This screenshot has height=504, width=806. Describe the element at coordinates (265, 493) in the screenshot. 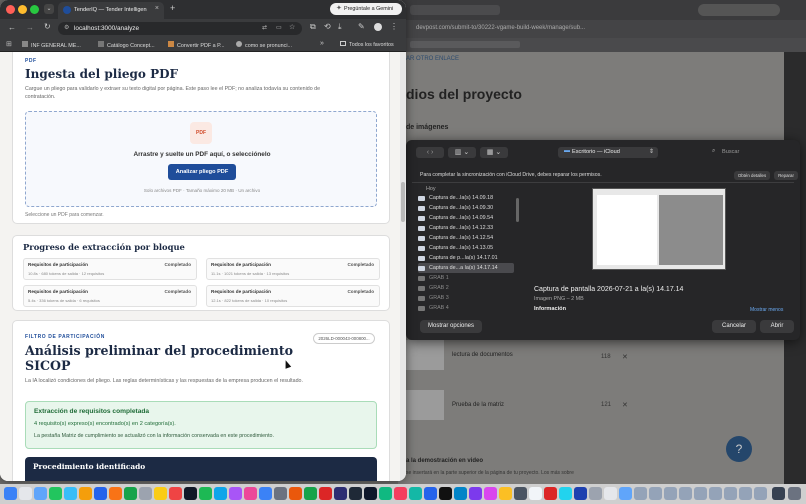

I see `appstore-icon` at that location.